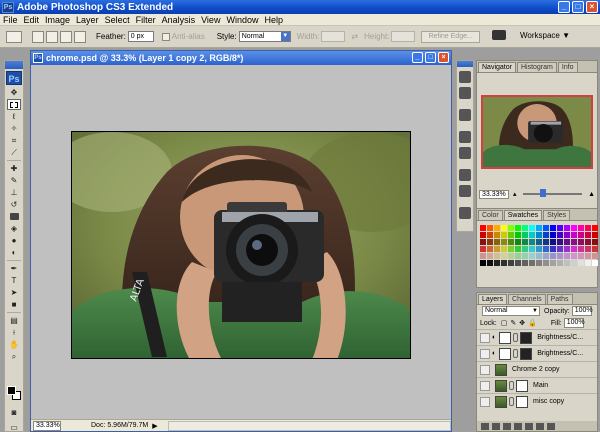 This screenshot has width=600, height=432. What do you see at coordinates (333, 36) in the screenshot?
I see `width-input` at bounding box center [333, 36].